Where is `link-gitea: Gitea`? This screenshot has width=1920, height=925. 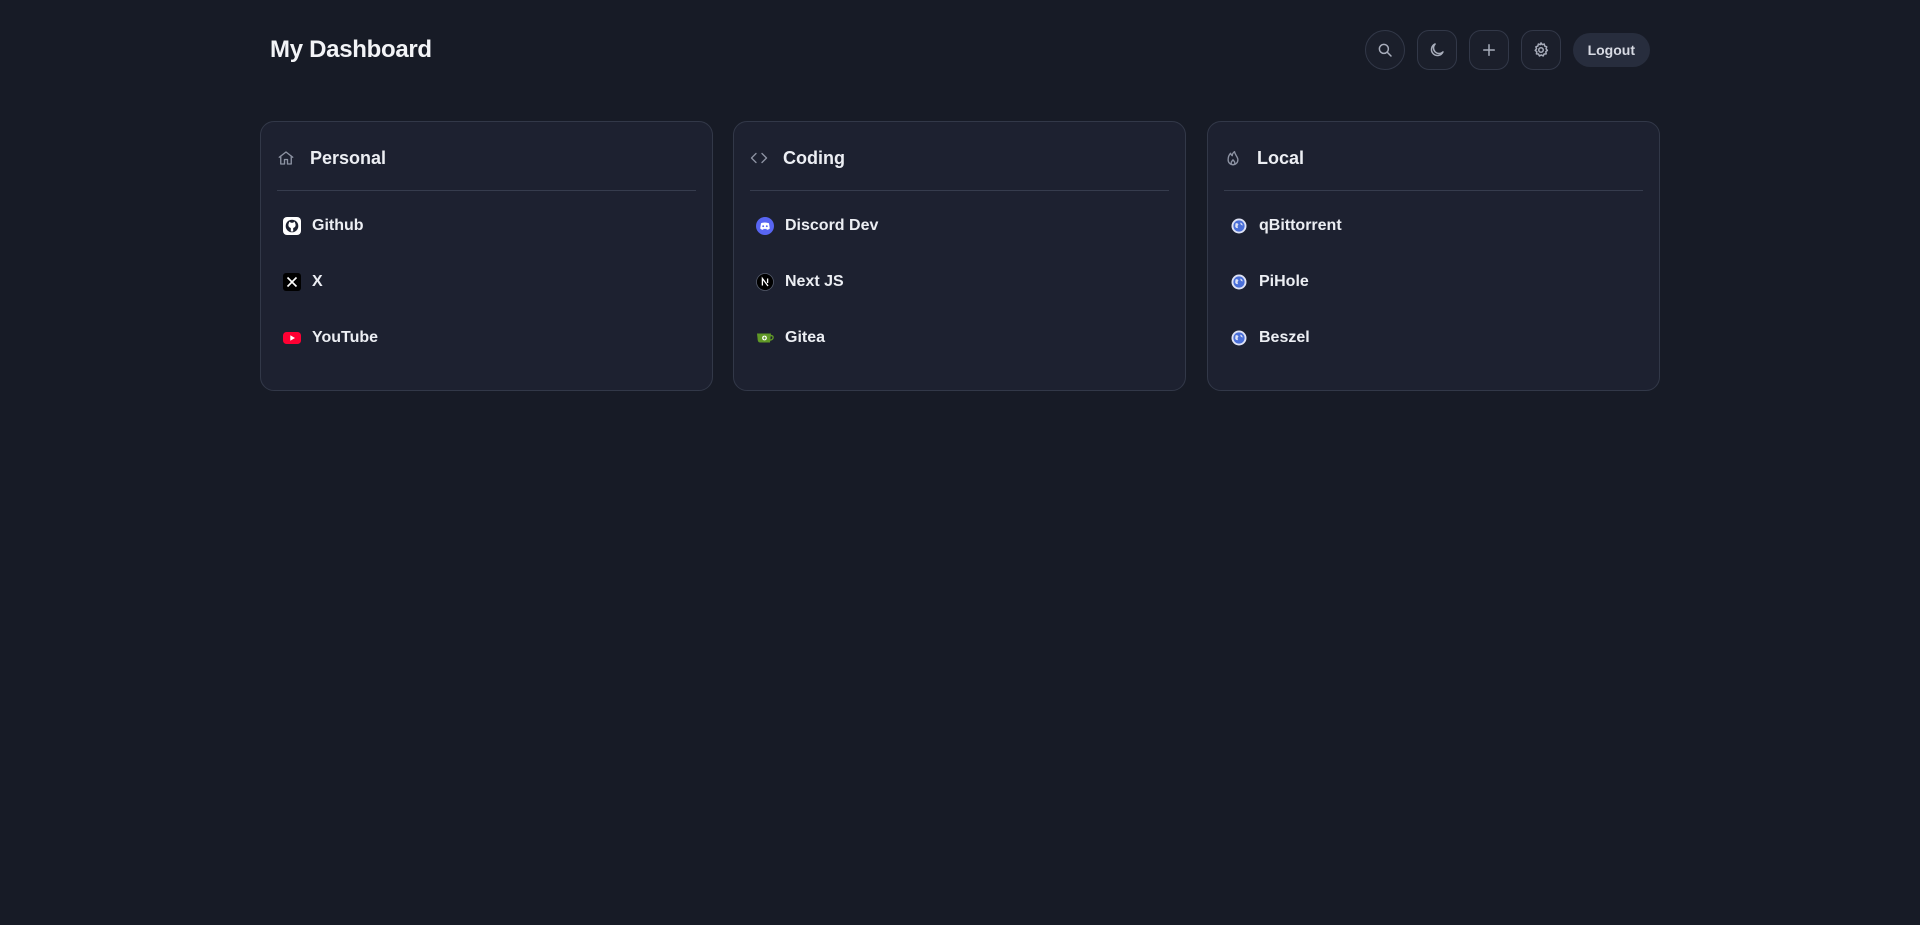
link-gitea: Gitea is located at coordinates (817, 338).